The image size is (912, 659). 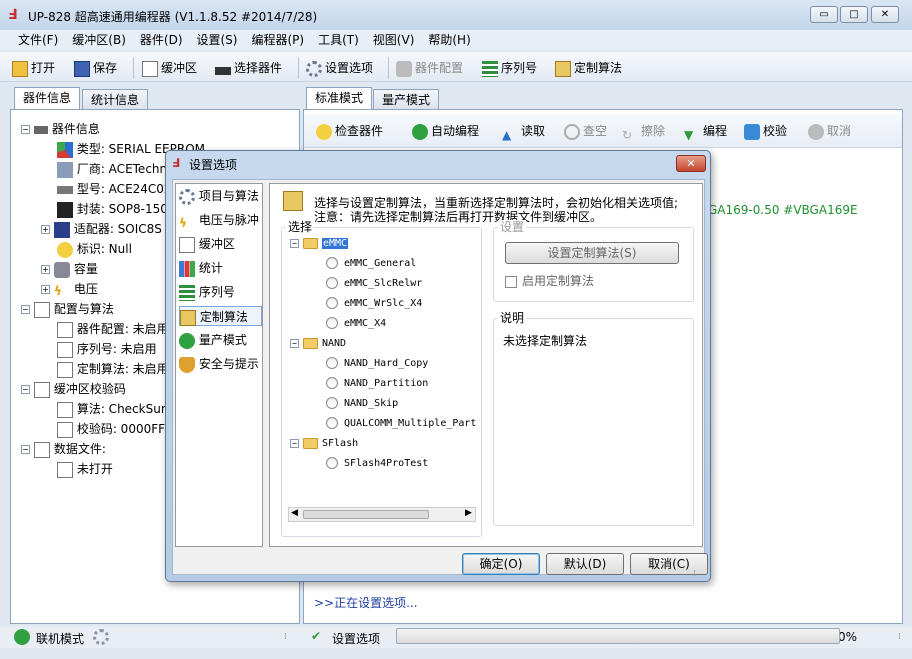 What do you see at coordinates (406, 99) in the screenshot?
I see `tab-mass-production: 量产模式` at bounding box center [406, 99].